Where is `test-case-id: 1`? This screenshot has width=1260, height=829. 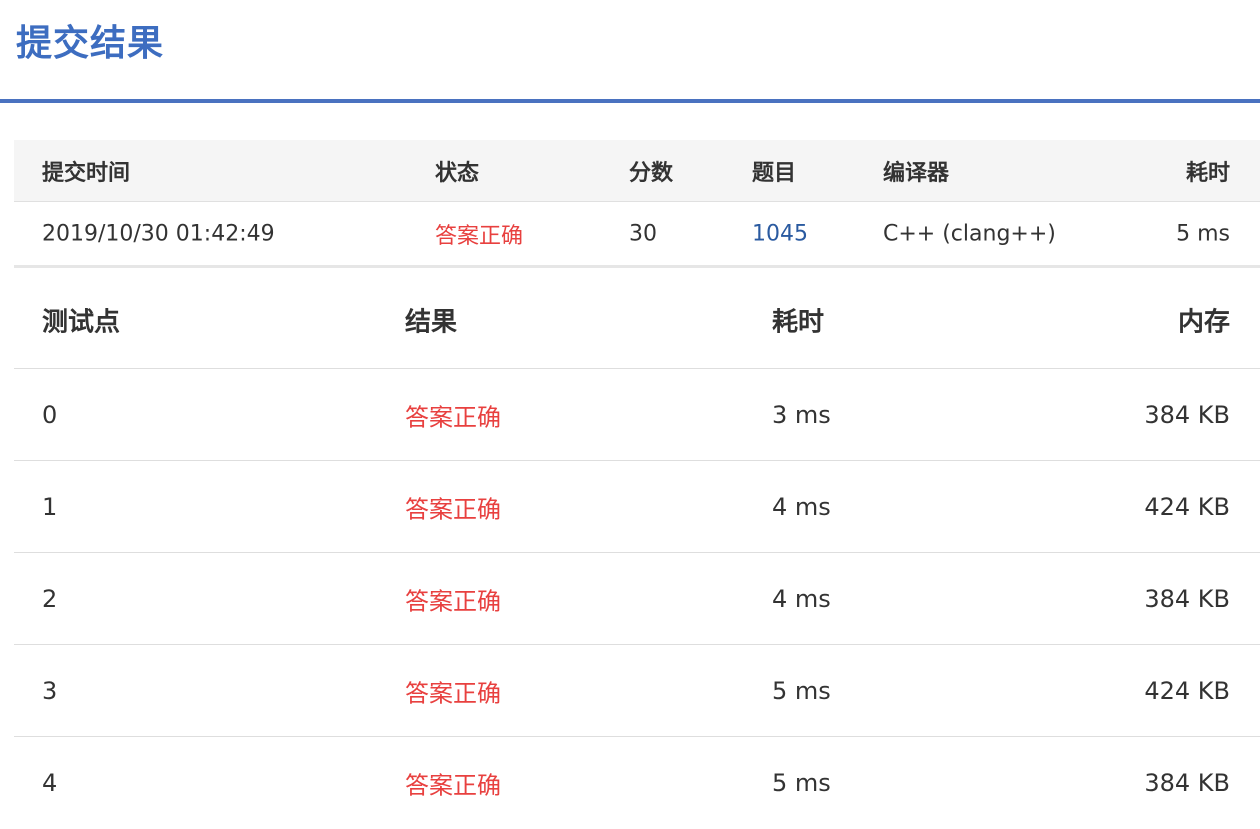
test-case-id: 1 is located at coordinates (50, 506).